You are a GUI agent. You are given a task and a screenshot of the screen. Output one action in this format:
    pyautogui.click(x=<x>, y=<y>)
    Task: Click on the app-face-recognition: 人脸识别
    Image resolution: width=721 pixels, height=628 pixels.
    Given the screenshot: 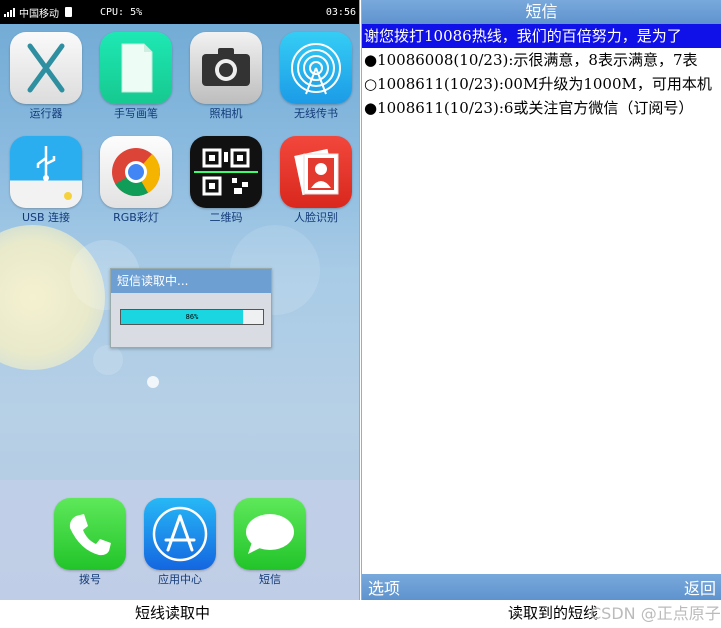 What is the action you would take?
    pyautogui.click(x=316, y=180)
    